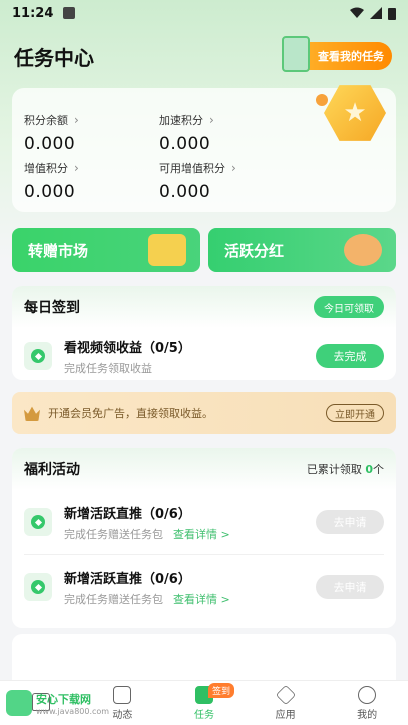 The height and width of the screenshot is (725, 408). I want to click on page-title: 任务中心, so click(54, 58).